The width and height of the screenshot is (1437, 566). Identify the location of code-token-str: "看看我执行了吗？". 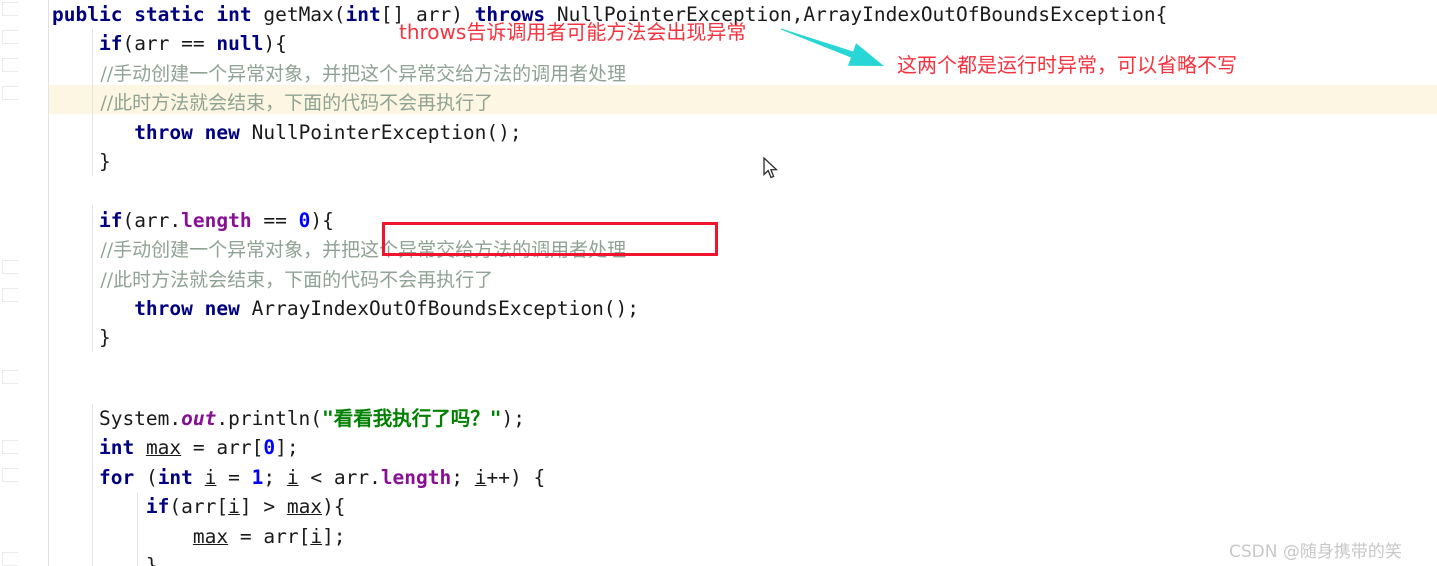
(412, 418).